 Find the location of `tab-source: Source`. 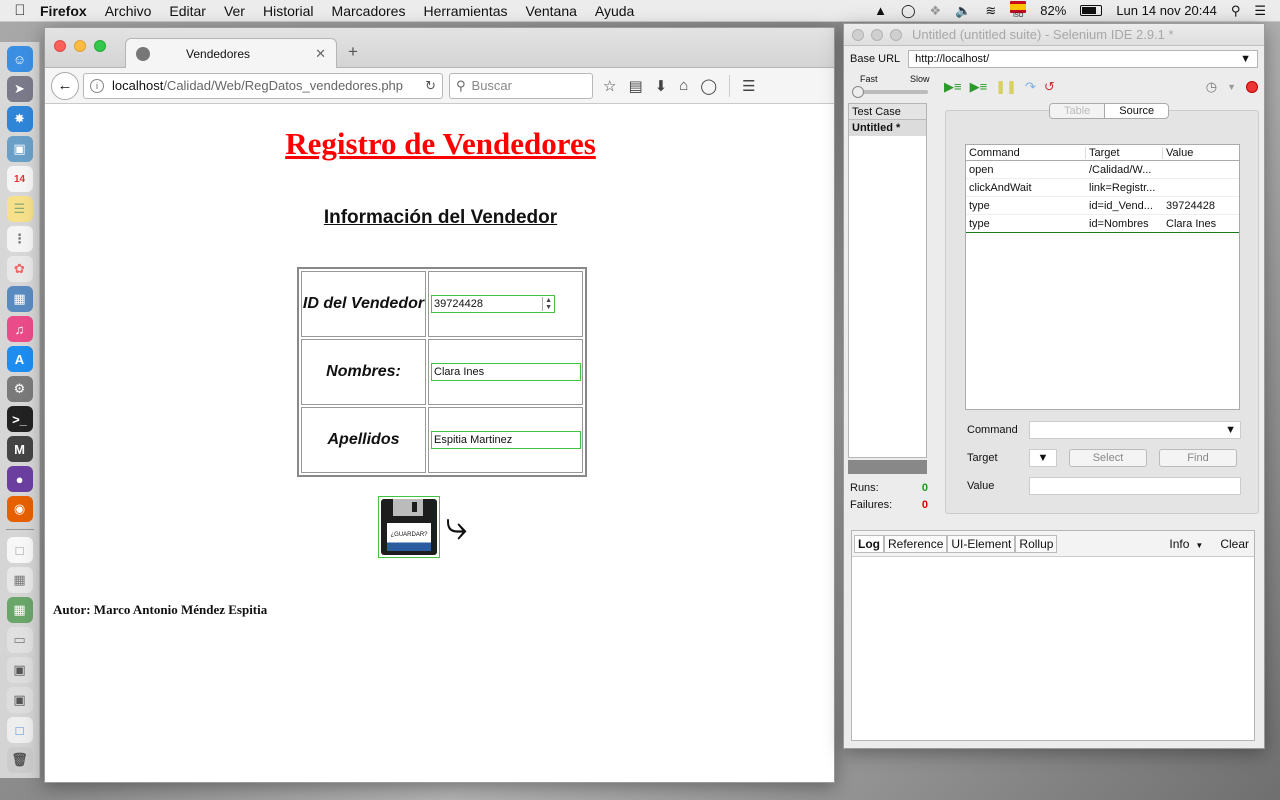

tab-source: Source is located at coordinates (1136, 111).